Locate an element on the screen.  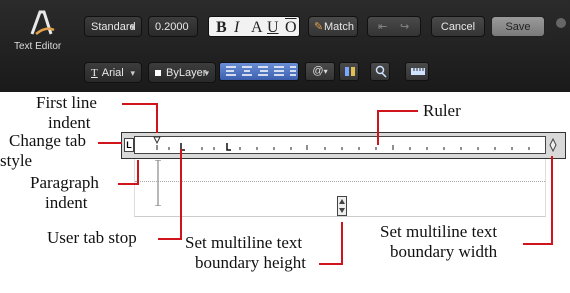
callout-ruler: Ruler is located at coordinates (442, 110).